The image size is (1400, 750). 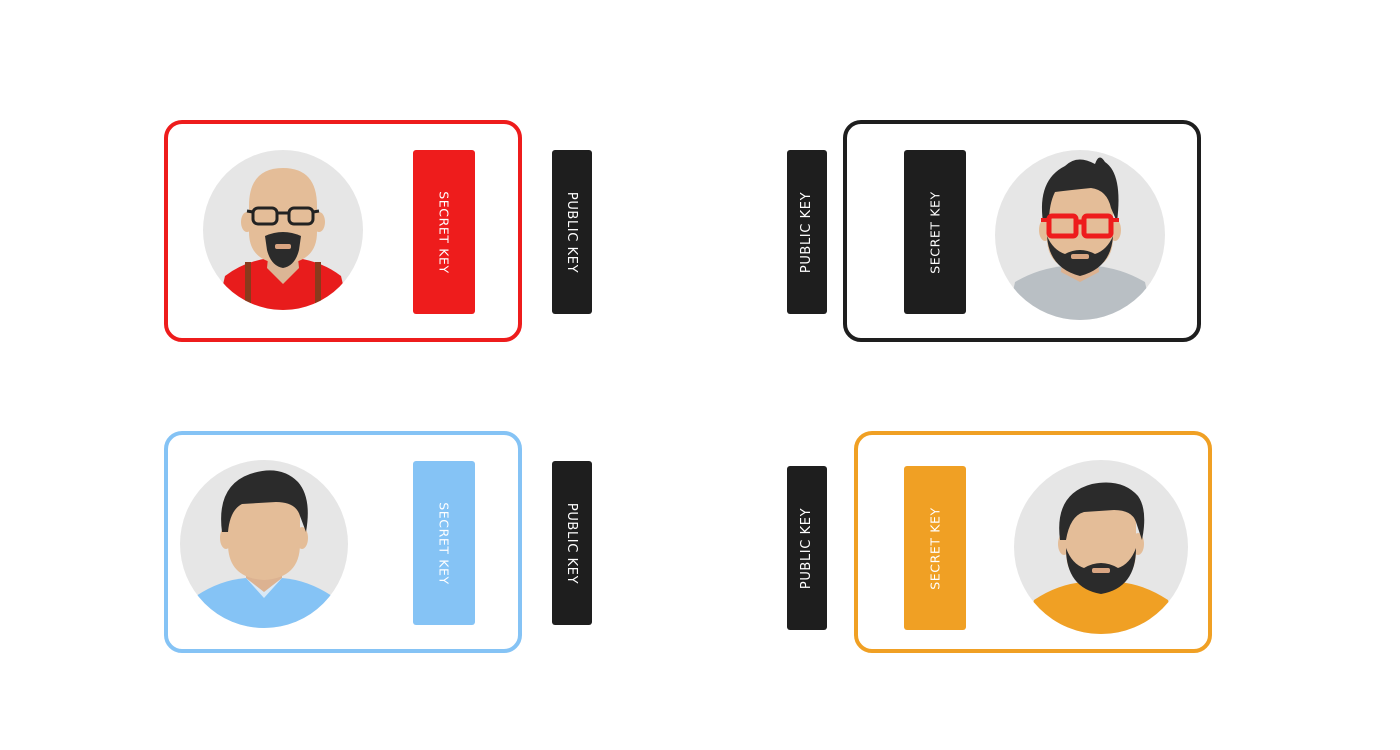 I want to click on public-key-blue: PUBLIC KEY, so click(x=572, y=543).